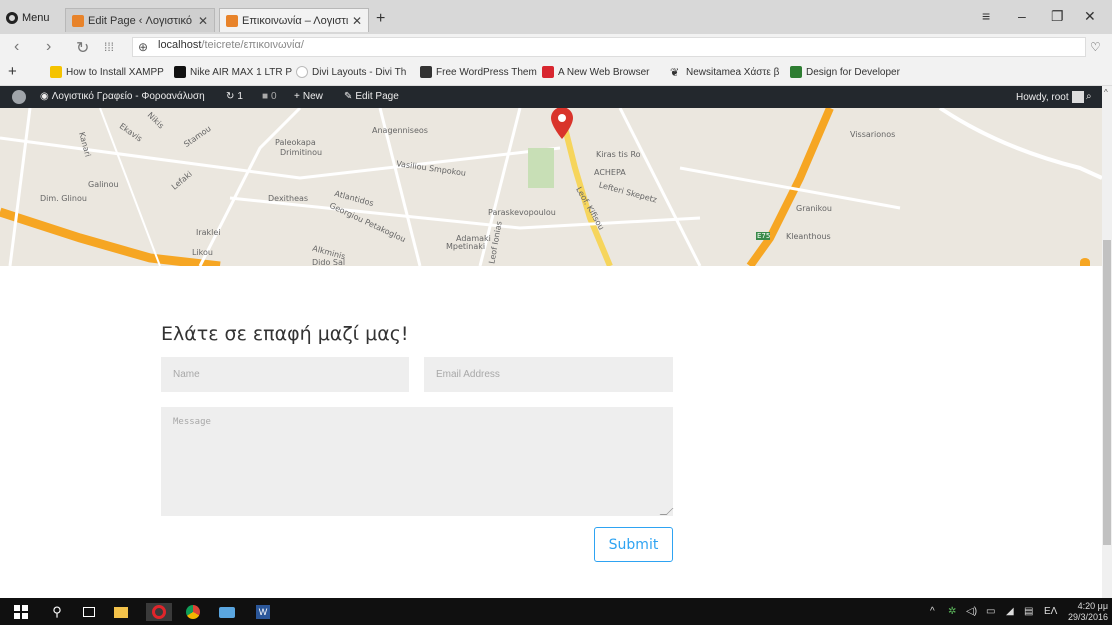  Describe the element at coordinates (351, 72) in the screenshot. I see `bookmark-item: Divi Layouts - Divi Th` at that location.